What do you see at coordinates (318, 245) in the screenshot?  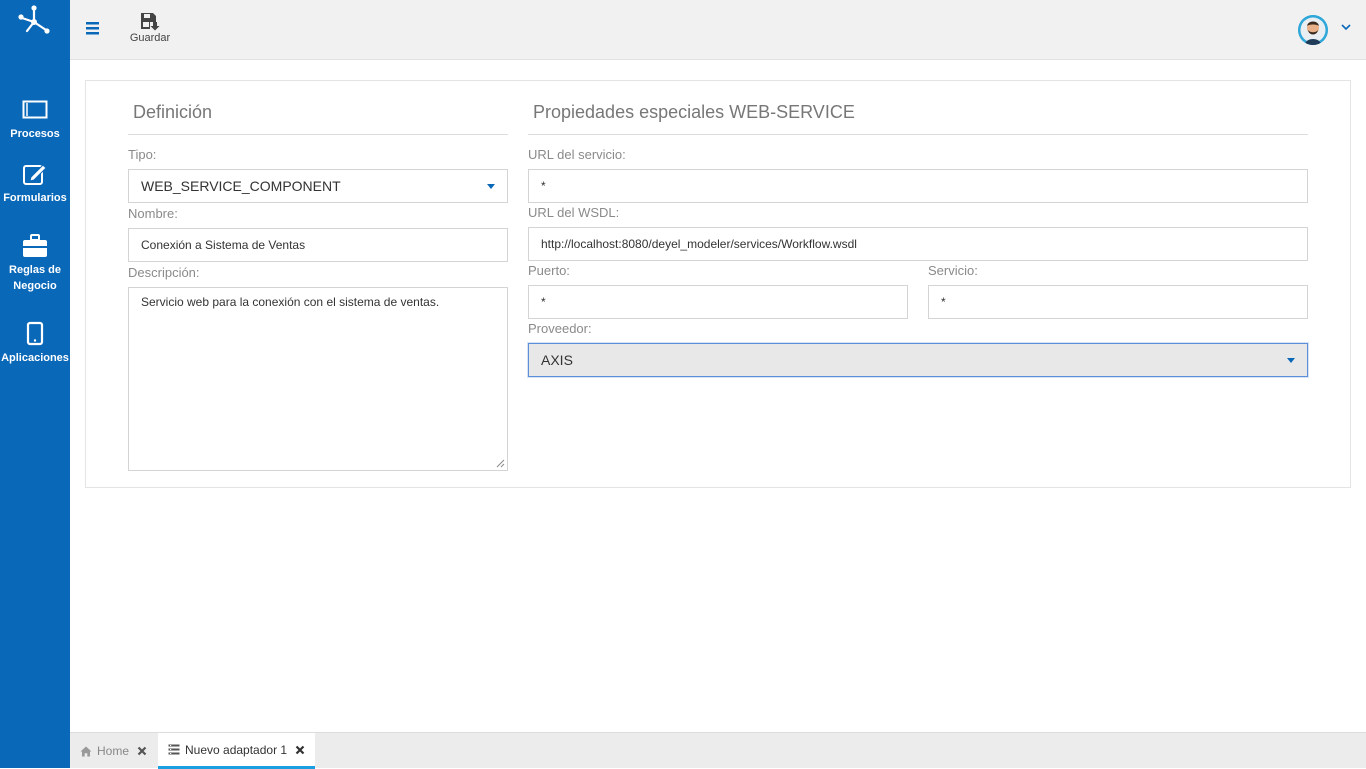 I see `nombre-input: Conexión a Sistema de Ventas` at bounding box center [318, 245].